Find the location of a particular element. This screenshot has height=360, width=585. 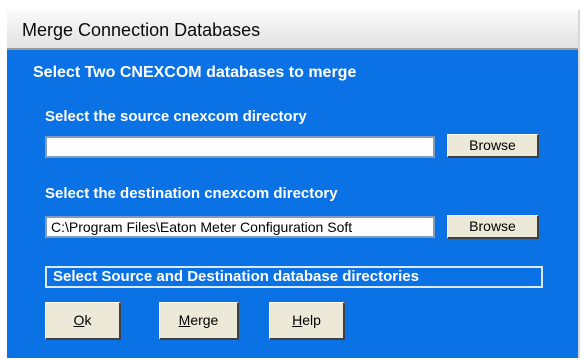

merge-button: Merge is located at coordinates (199, 321).